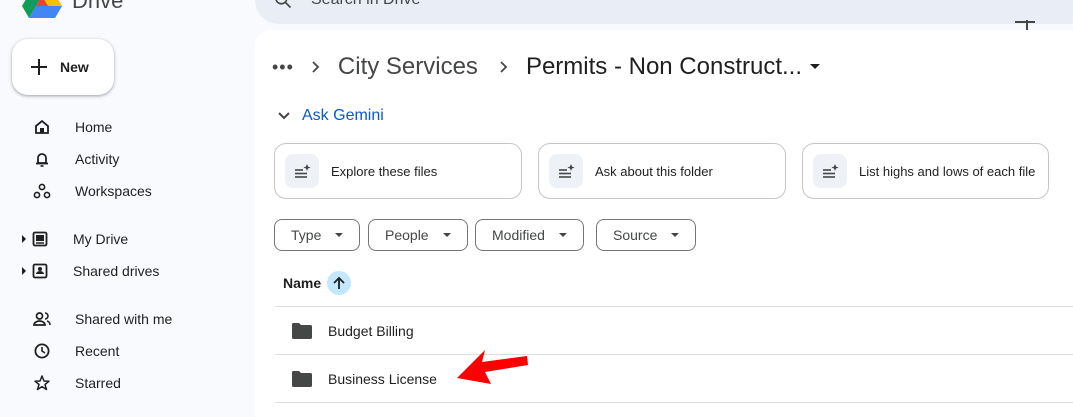 The height and width of the screenshot is (417, 1073). I want to click on sidebar-item-shared-drives: Shared drives, so click(130, 271).